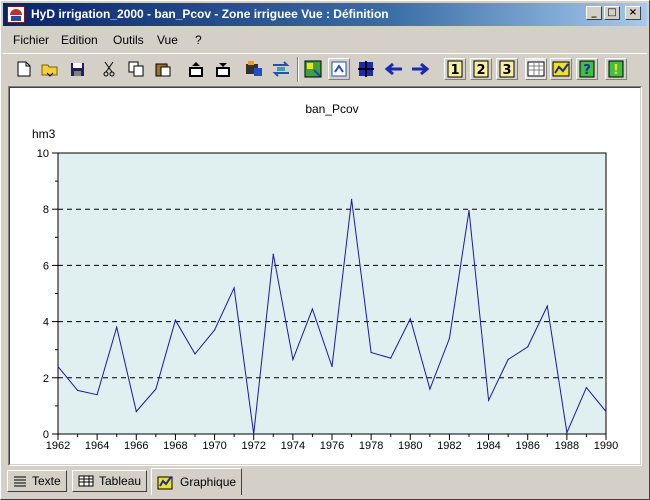 The width and height of the screenshot is (650, 500). I want to click on minimize-button: _, so click(594, 13).